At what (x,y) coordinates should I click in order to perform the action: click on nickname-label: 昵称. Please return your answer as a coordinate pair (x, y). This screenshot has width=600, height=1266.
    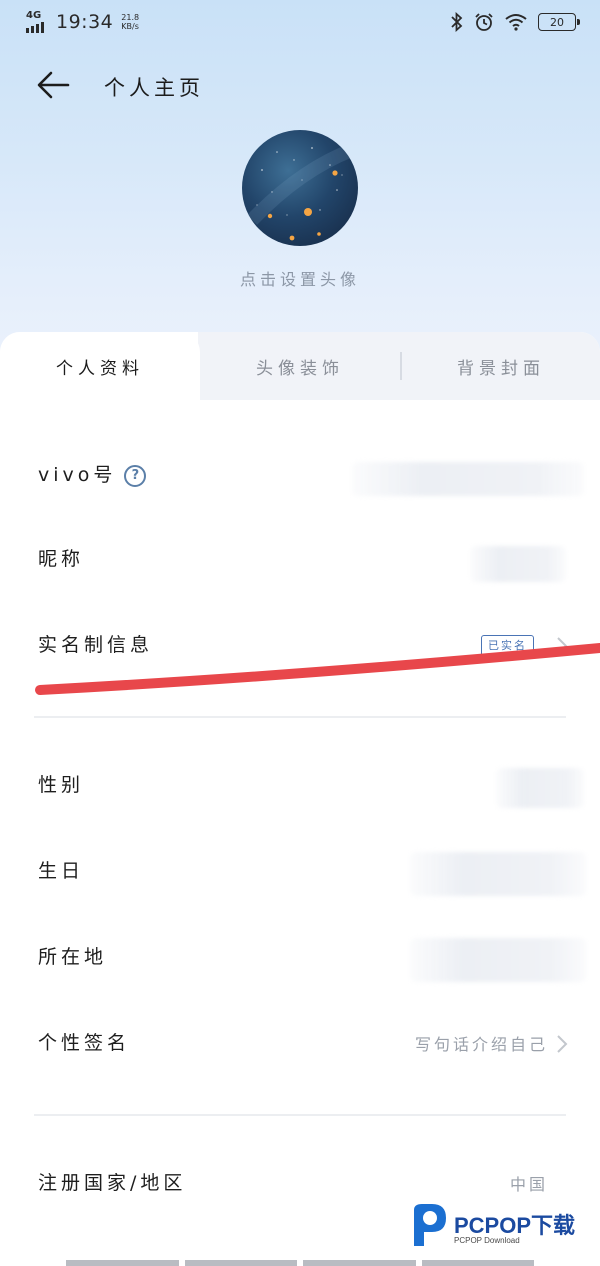
    Looking at the image, I should click on (61, 559).